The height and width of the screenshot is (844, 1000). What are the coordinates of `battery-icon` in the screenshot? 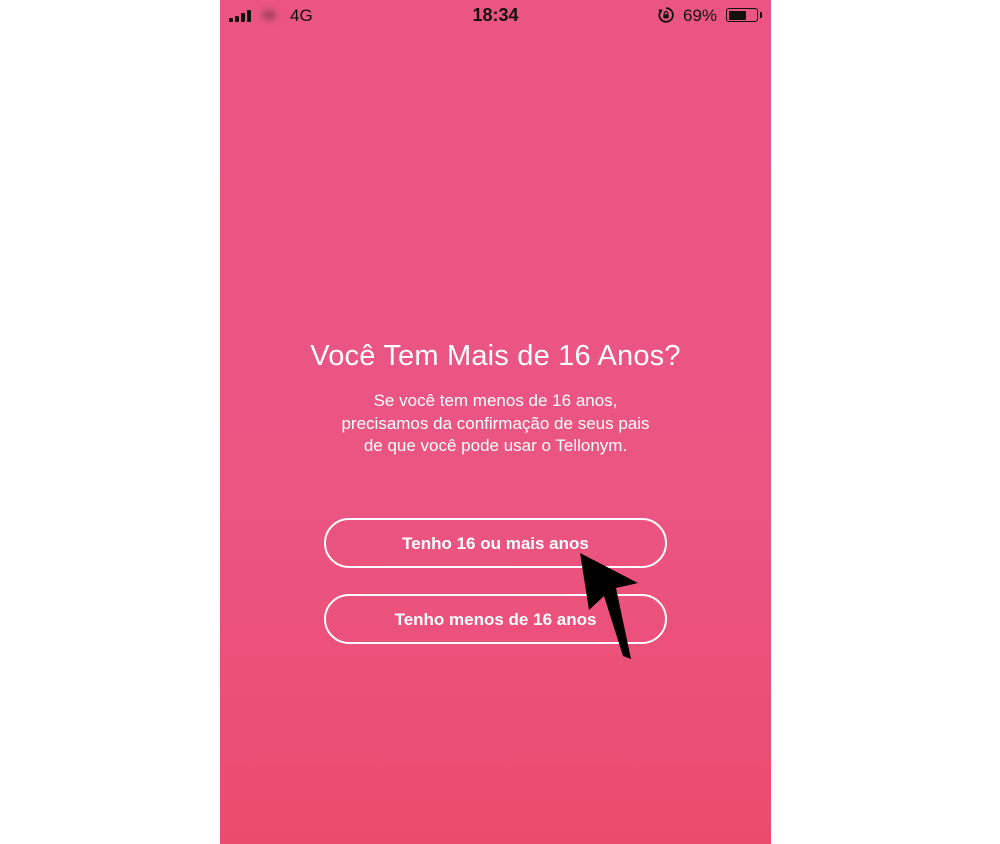 It's located at (742, 15).